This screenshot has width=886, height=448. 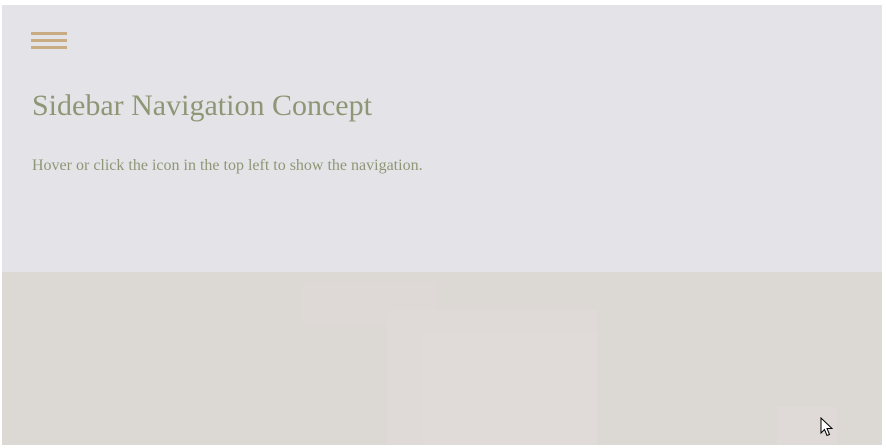 What do you see at coordinates (202, 105) in the screenshot?
I see `page-title: Sidebar Navigation Concept` at bounding box center [202, 105].